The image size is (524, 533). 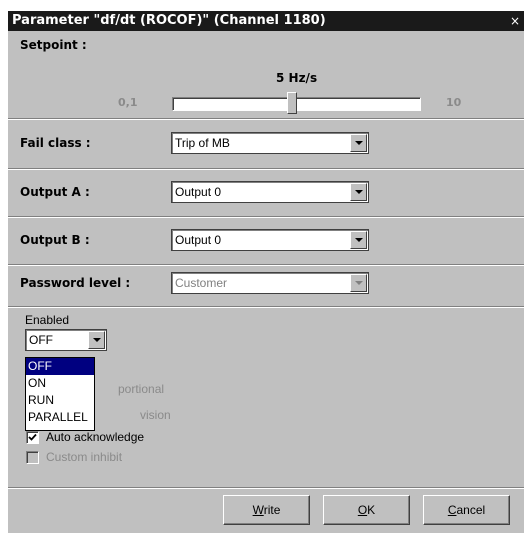 I want to click on setpoint-max: 10, so click(x=454, y=102).